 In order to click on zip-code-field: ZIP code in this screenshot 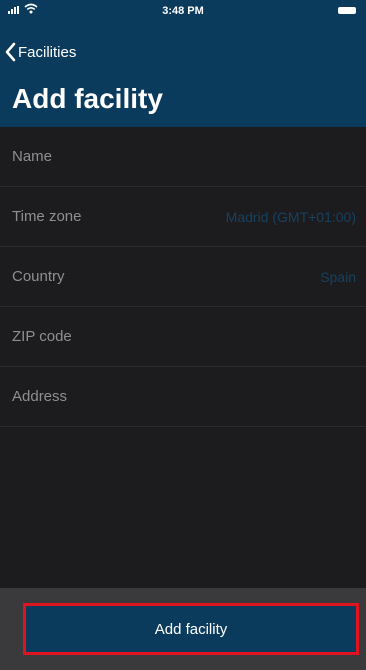, I will do `click(183, 337)`.